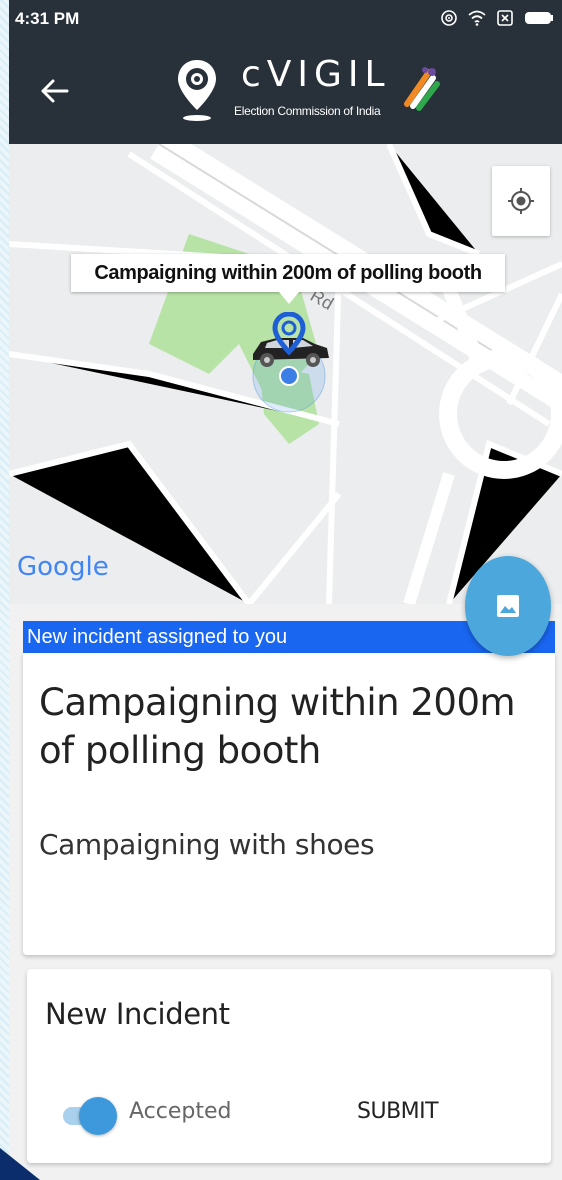 Image resolution: width=562 pixels, height=1180 pixels. Describe the element at coordinates (290, 352) in the screenshot. I see `car-marker-icon` at that location.